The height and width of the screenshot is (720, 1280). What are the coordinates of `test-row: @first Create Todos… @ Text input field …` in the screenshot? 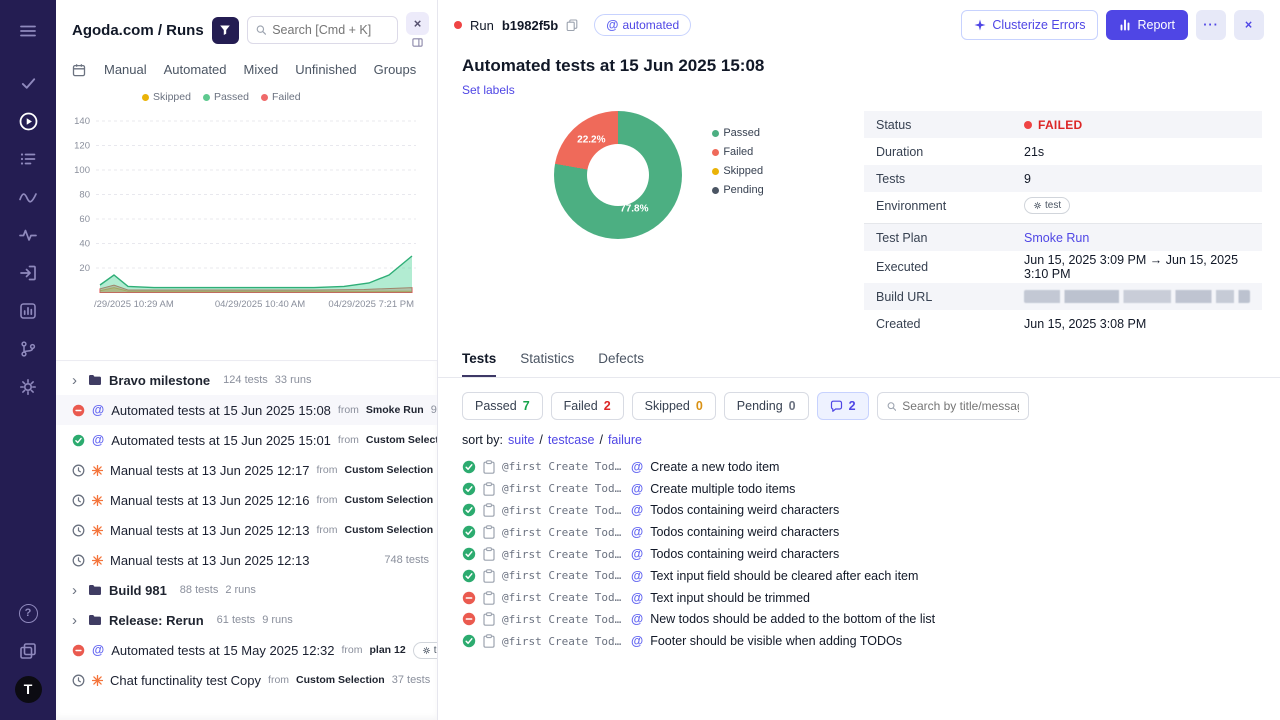 It's located at (871, 576).